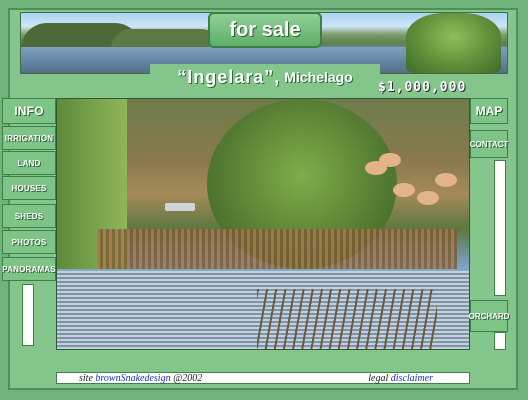 The width and height of the screenshot is (528, 400). Describe the element at coordinates (229, 76) in the screenshot. I see `property-name: “Ingelara”,` at that location.